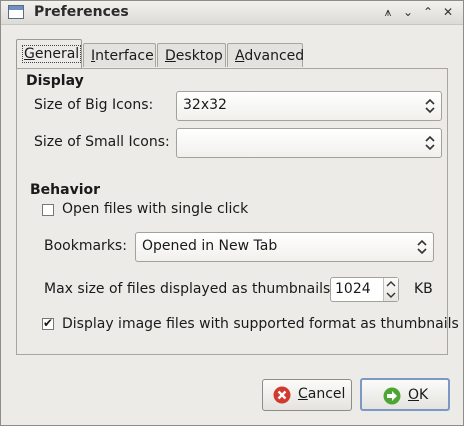 The width and height of the screenshot is (464, 426). I want to click on thumb-size-unit: KB, so click(423, 289).